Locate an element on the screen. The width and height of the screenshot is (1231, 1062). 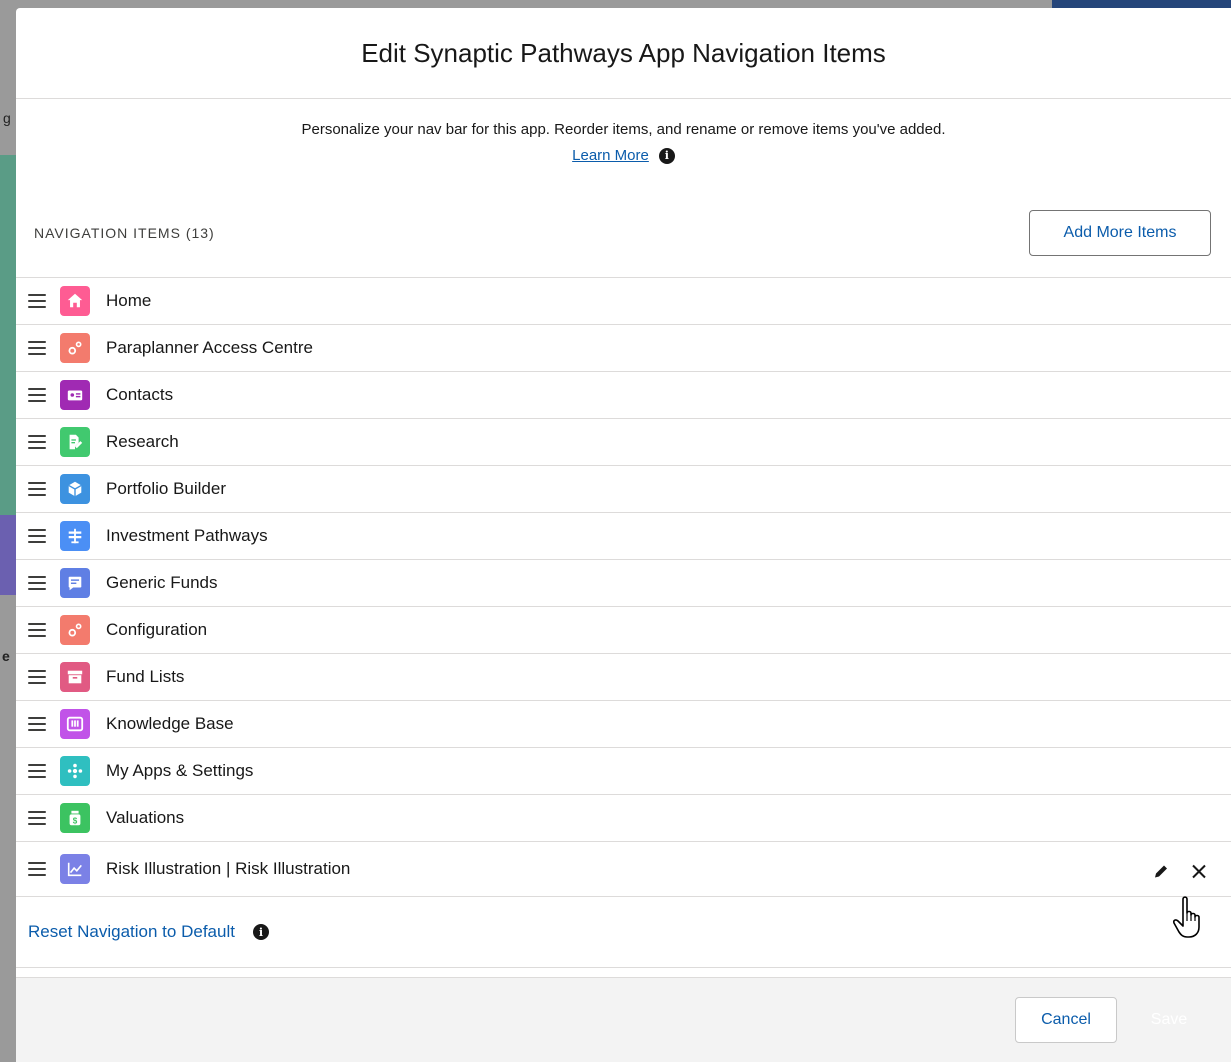
nav-item-label: Knowledge Base is located at coordinates (170, 723).